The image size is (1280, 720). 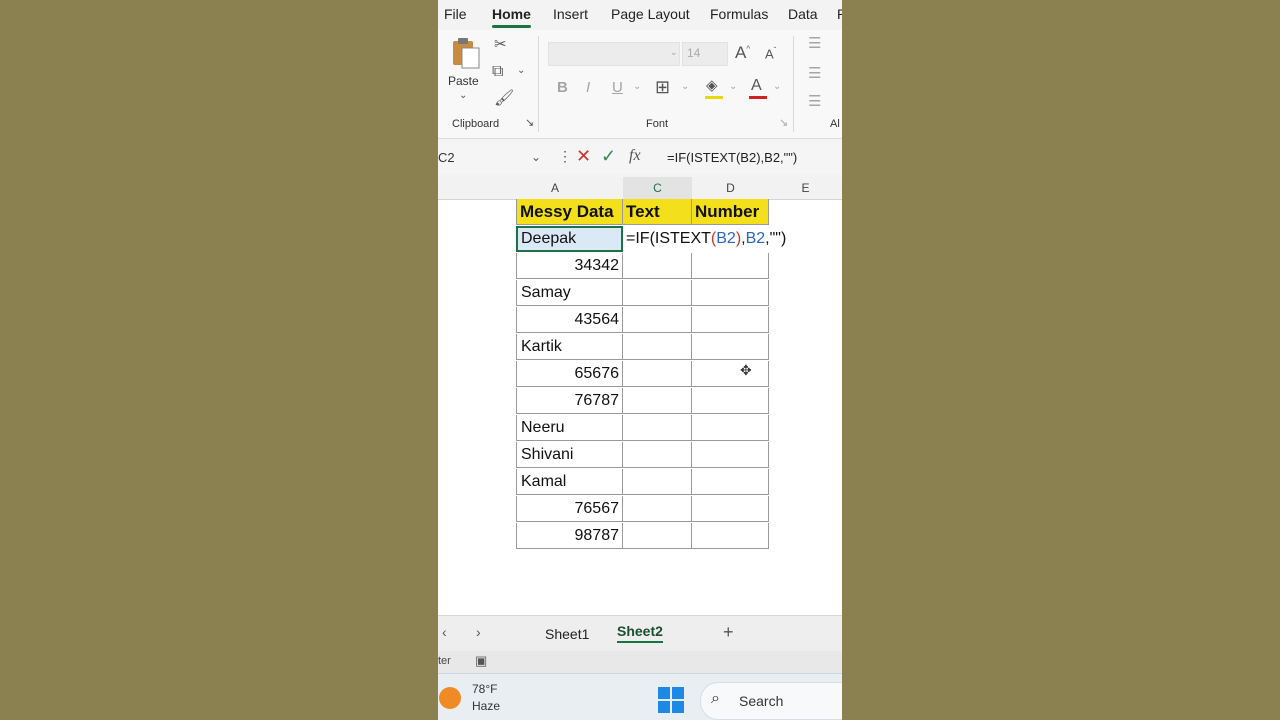 I want to click on scroll-right-icon: ›, so click(x=478, y=632).